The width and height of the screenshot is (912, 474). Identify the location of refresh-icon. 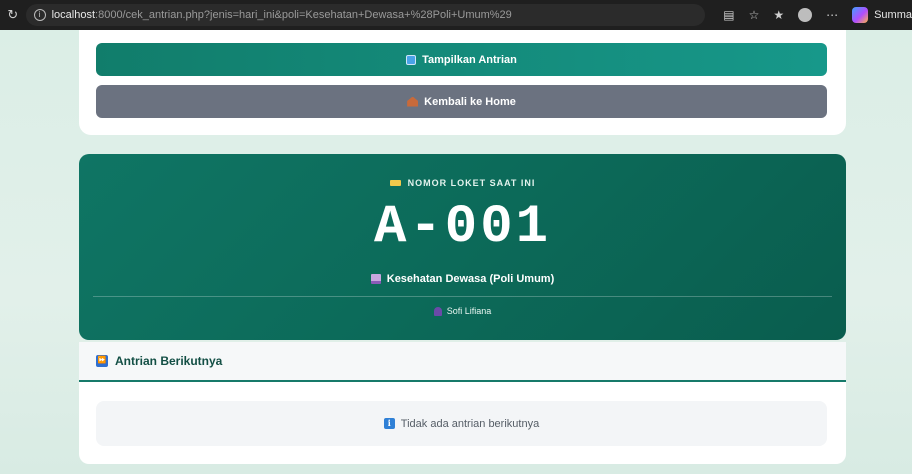
(411, 59).